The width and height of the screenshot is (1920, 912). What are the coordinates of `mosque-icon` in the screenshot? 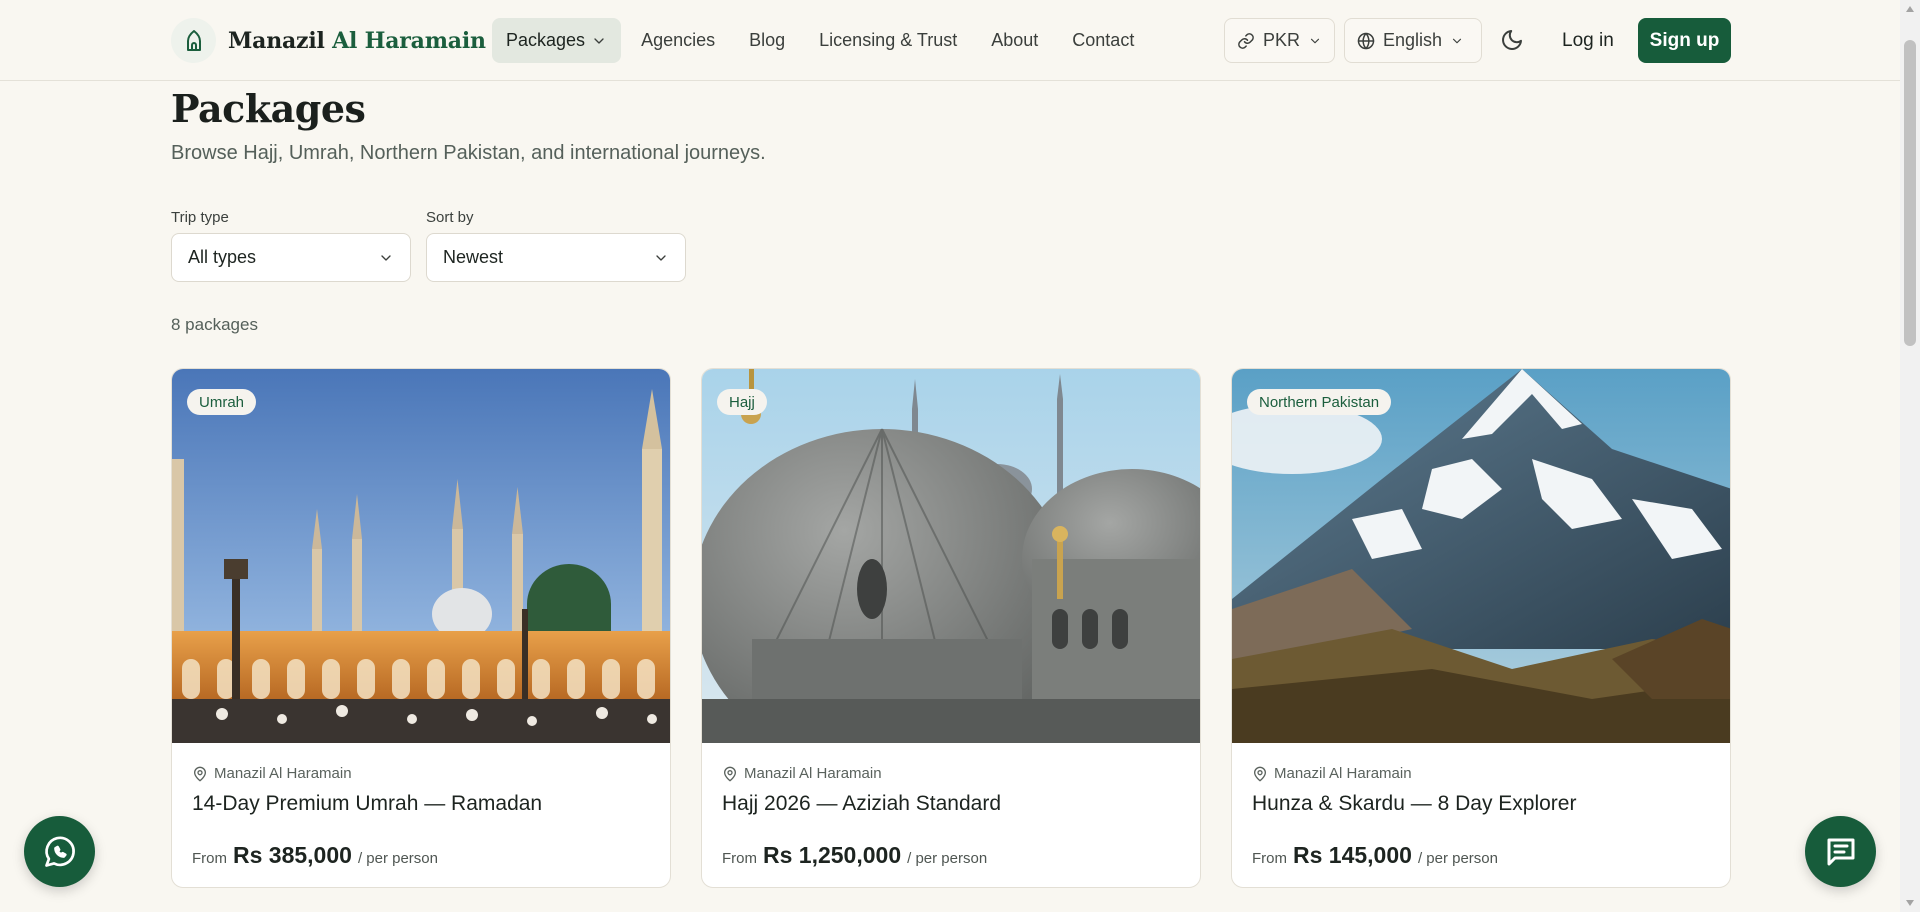 It's located at (193, 40).